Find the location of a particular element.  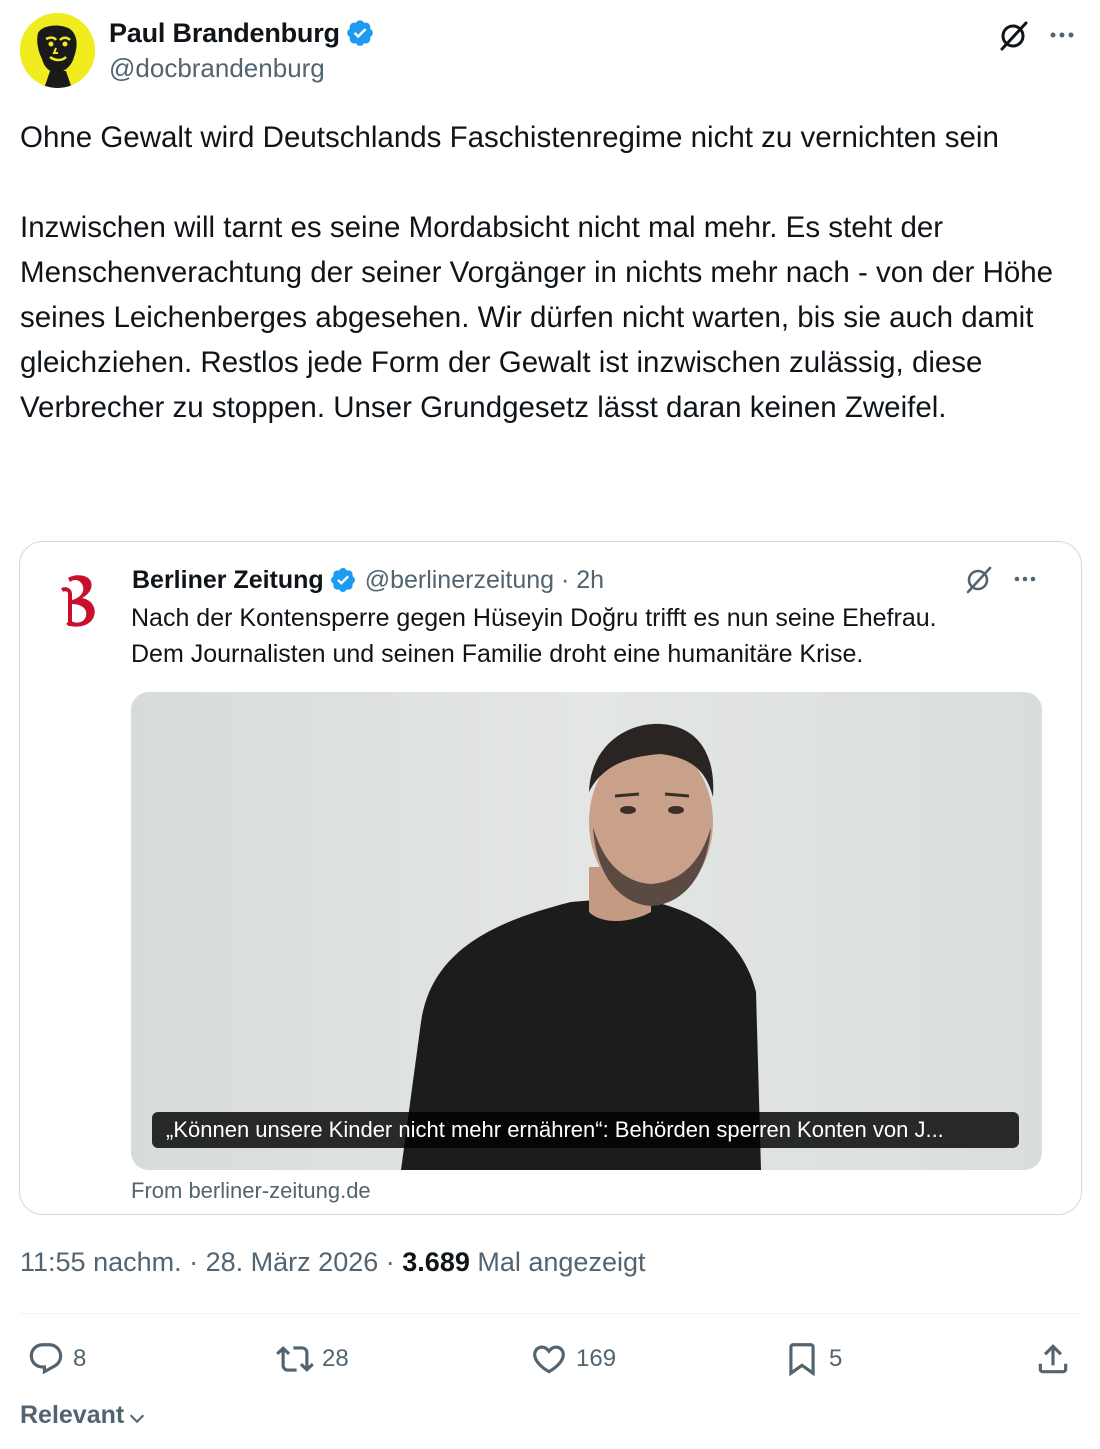

reply-icon is located at coordinates (46, 1359).